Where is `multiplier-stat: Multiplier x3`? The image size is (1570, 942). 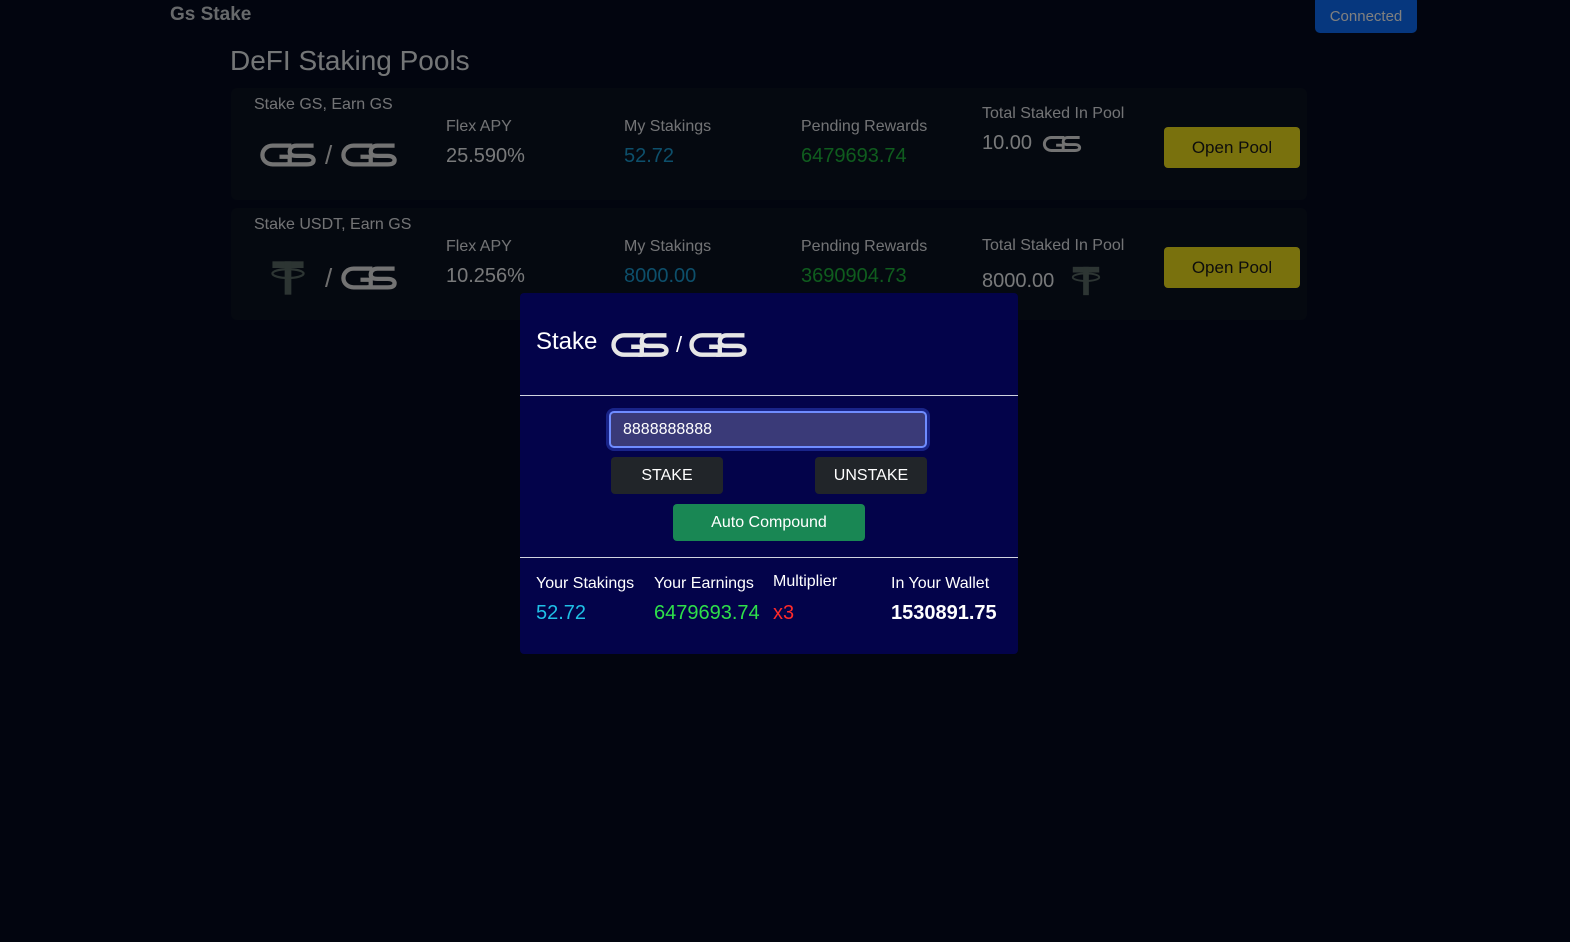
multiplier-stat: Multiplier x3 is located at coordinates (805, 599).